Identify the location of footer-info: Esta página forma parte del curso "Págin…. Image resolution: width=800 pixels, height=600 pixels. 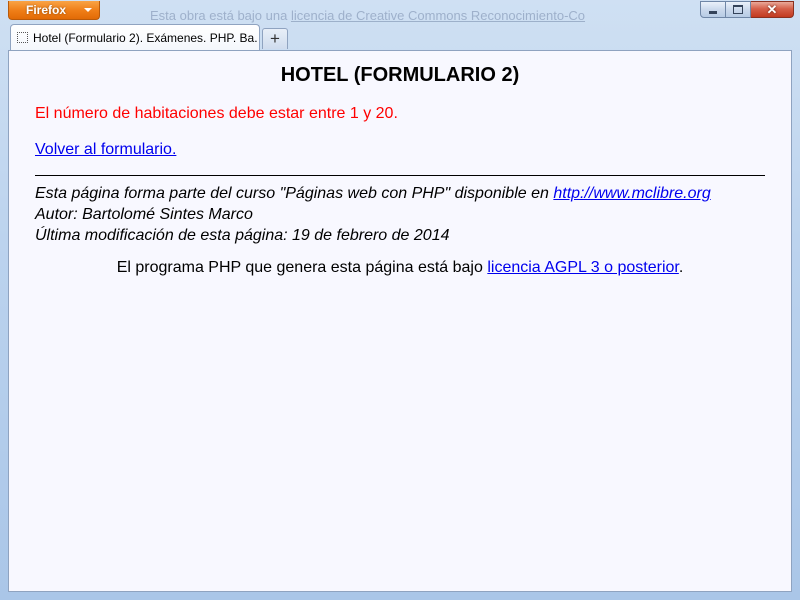
(373, 214).